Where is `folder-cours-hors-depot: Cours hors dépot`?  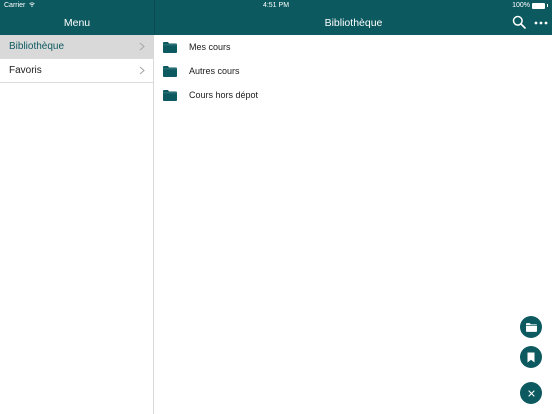
folder-cours-hors-depot: Cours hors dépot is located at coordinates (353, 95).